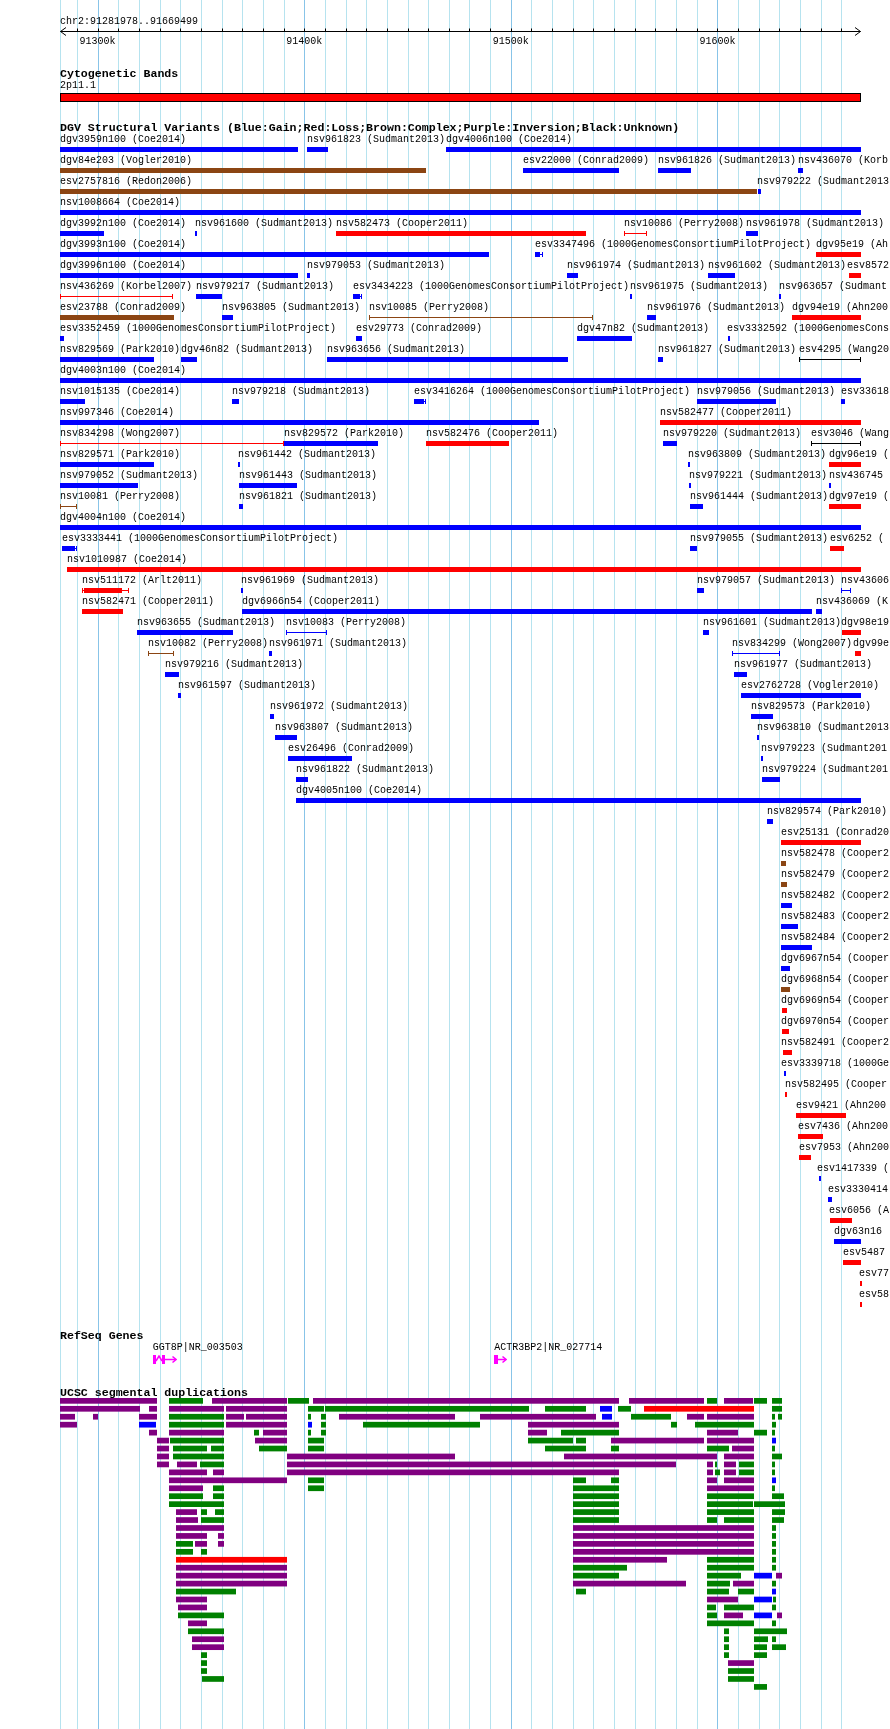  What do you see at coordinates (766, 391) in the screenshot?
I see `variant-label: nsv979056 (Sudmant2013)` at bounding box center [766, 391].